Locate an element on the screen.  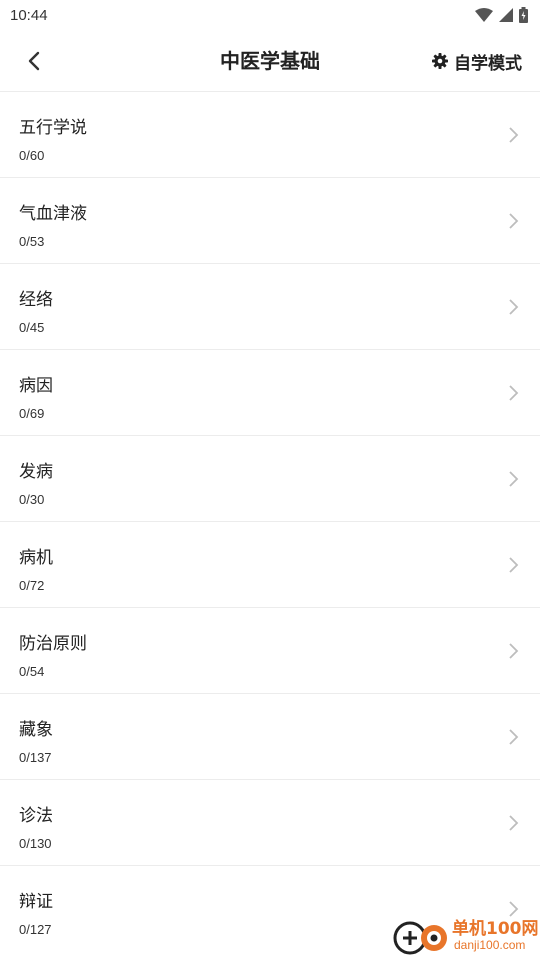
self-study-mode-label: 自学模式 is located at coordinates (488, 63).